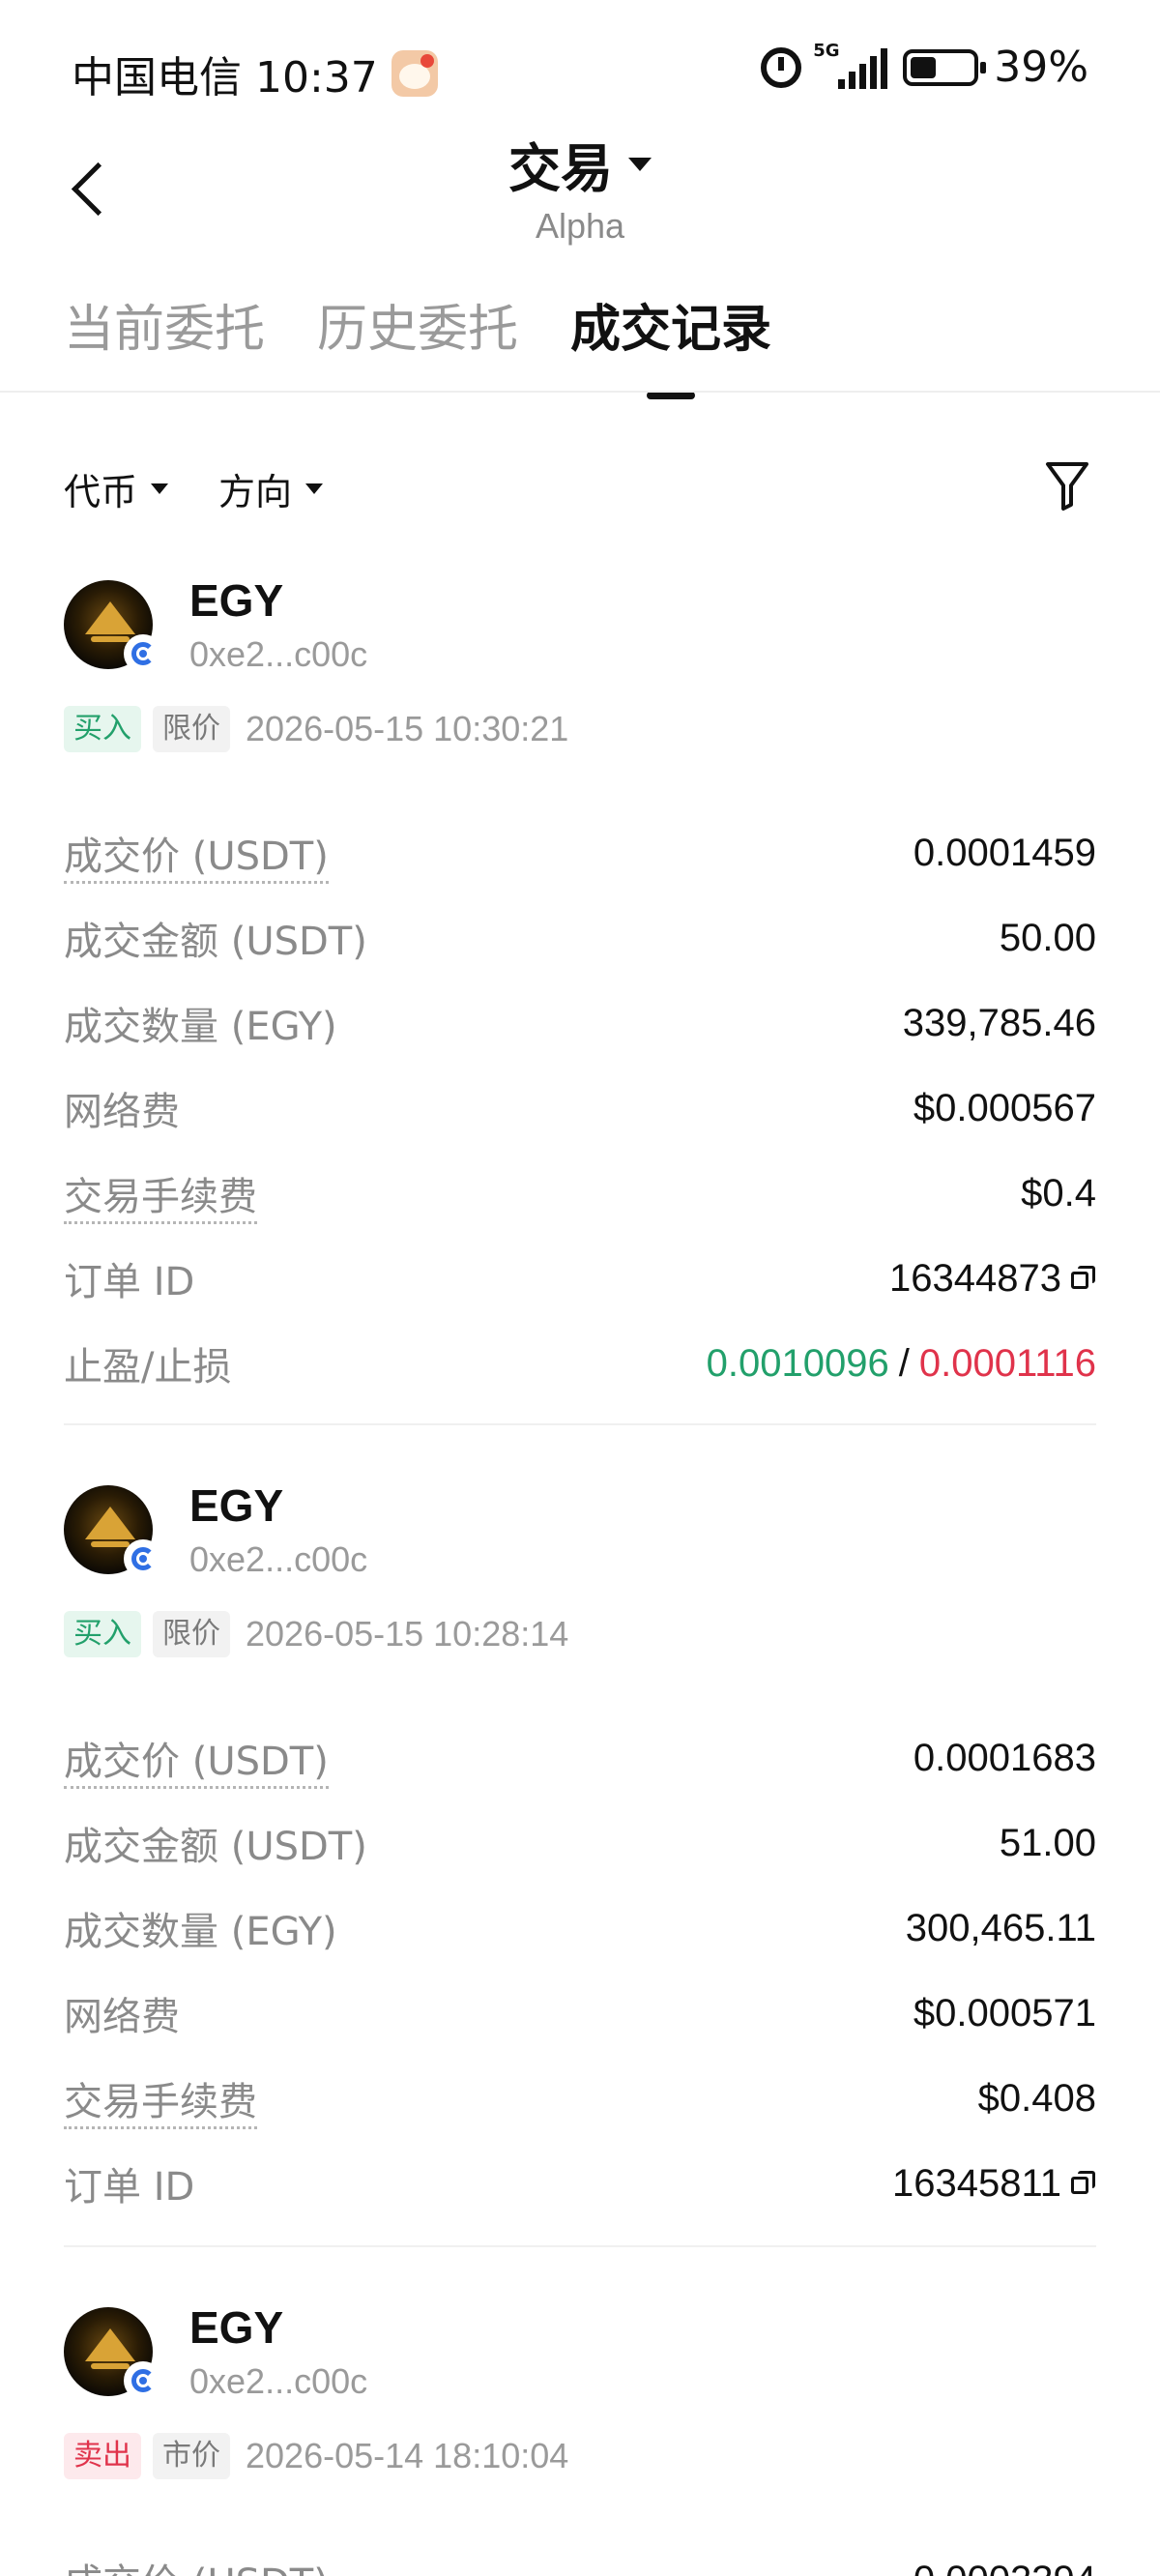  I want to click on token-filter-label: 代币, so click(101, 492).